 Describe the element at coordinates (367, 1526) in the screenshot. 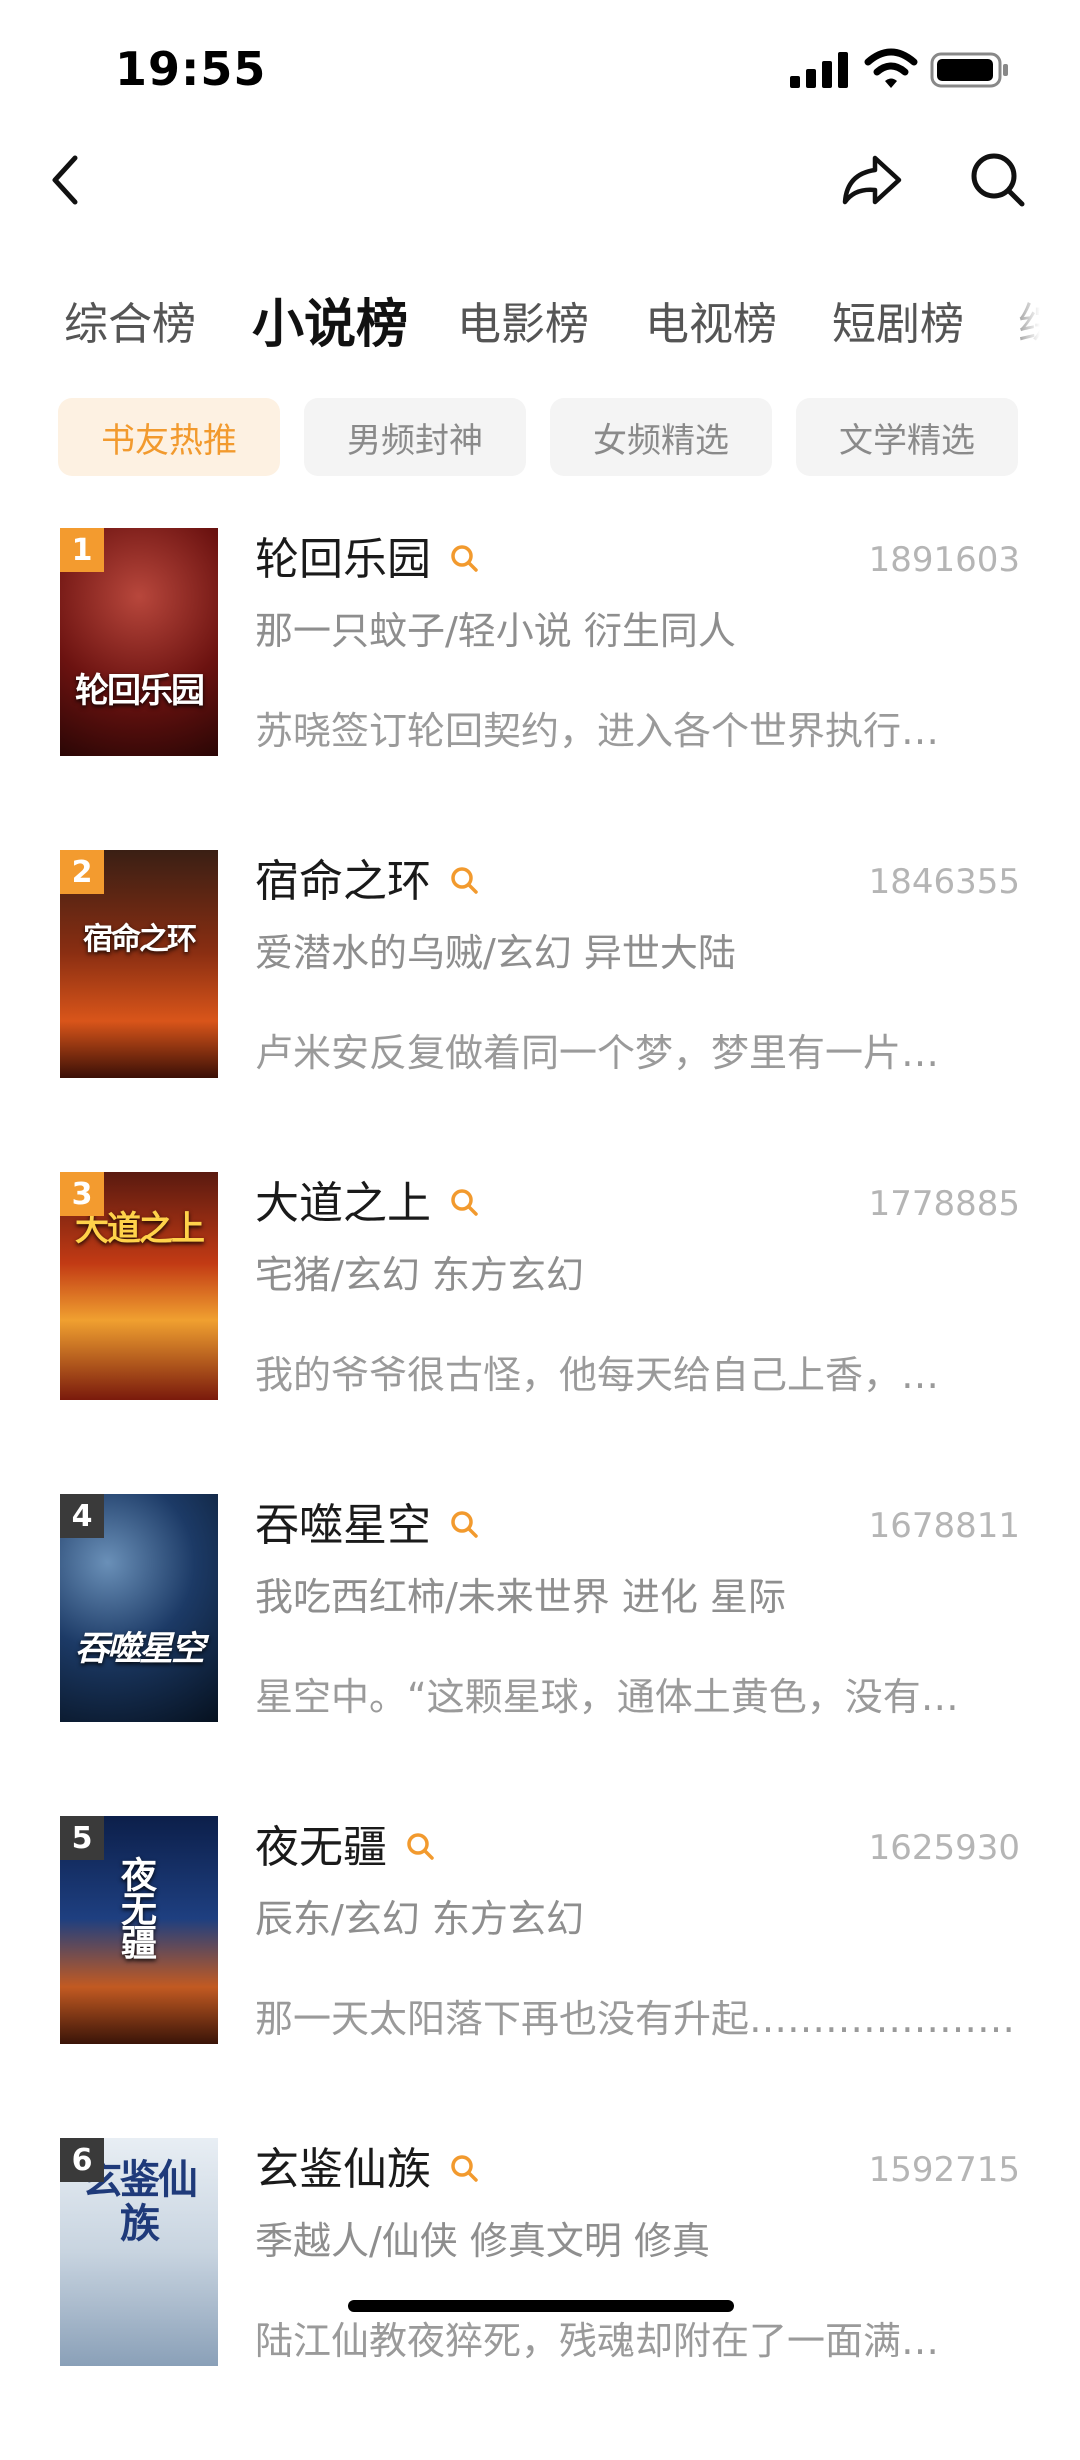

I see `book-title: 吞噬星空` at that location.